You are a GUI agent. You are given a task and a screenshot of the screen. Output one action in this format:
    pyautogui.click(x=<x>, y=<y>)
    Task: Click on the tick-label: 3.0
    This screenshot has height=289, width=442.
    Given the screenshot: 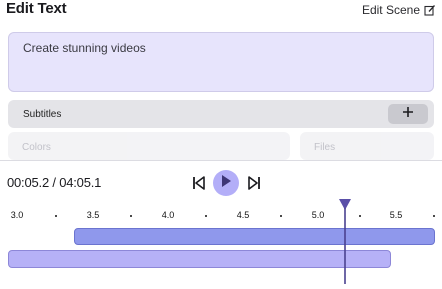 What is the action you would take?
    pyautogui.click(x=17, y=215)
    